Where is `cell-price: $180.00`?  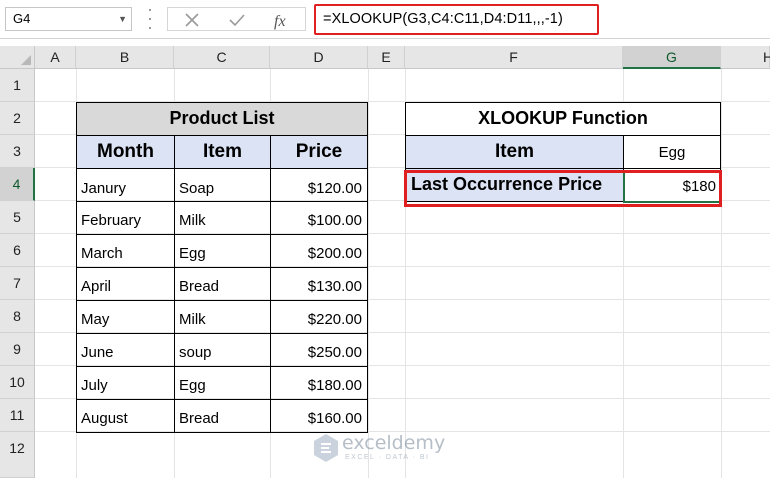
cell-price: $180.00 is located at coordinates (319, 383).